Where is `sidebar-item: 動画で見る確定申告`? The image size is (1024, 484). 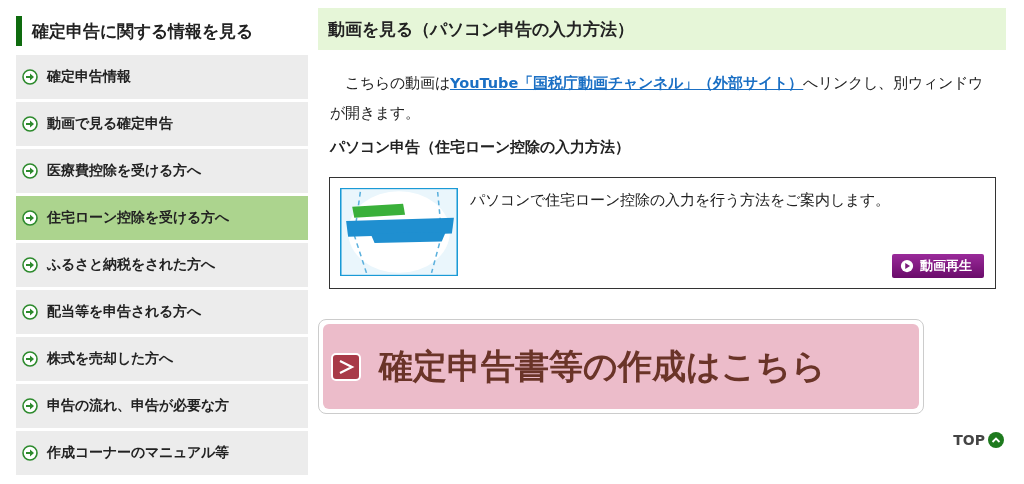 sidebar-item: 動画で見る確定申告 is located at coordinates (162, 124).